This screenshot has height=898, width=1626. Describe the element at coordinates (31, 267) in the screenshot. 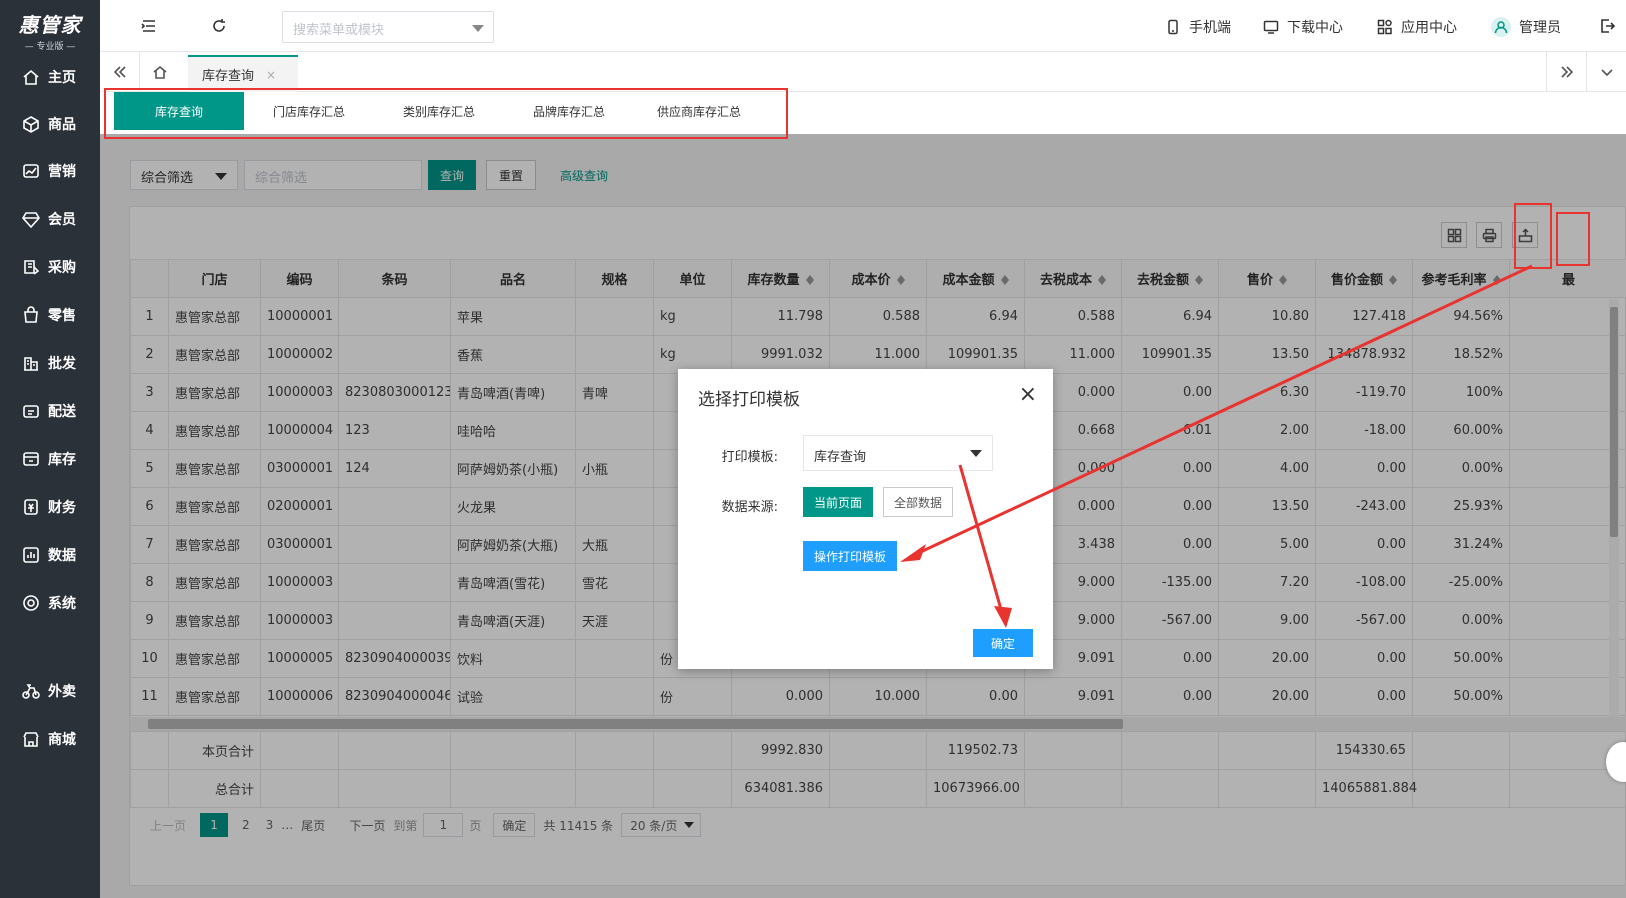

I see `purchase-icon` at that location.